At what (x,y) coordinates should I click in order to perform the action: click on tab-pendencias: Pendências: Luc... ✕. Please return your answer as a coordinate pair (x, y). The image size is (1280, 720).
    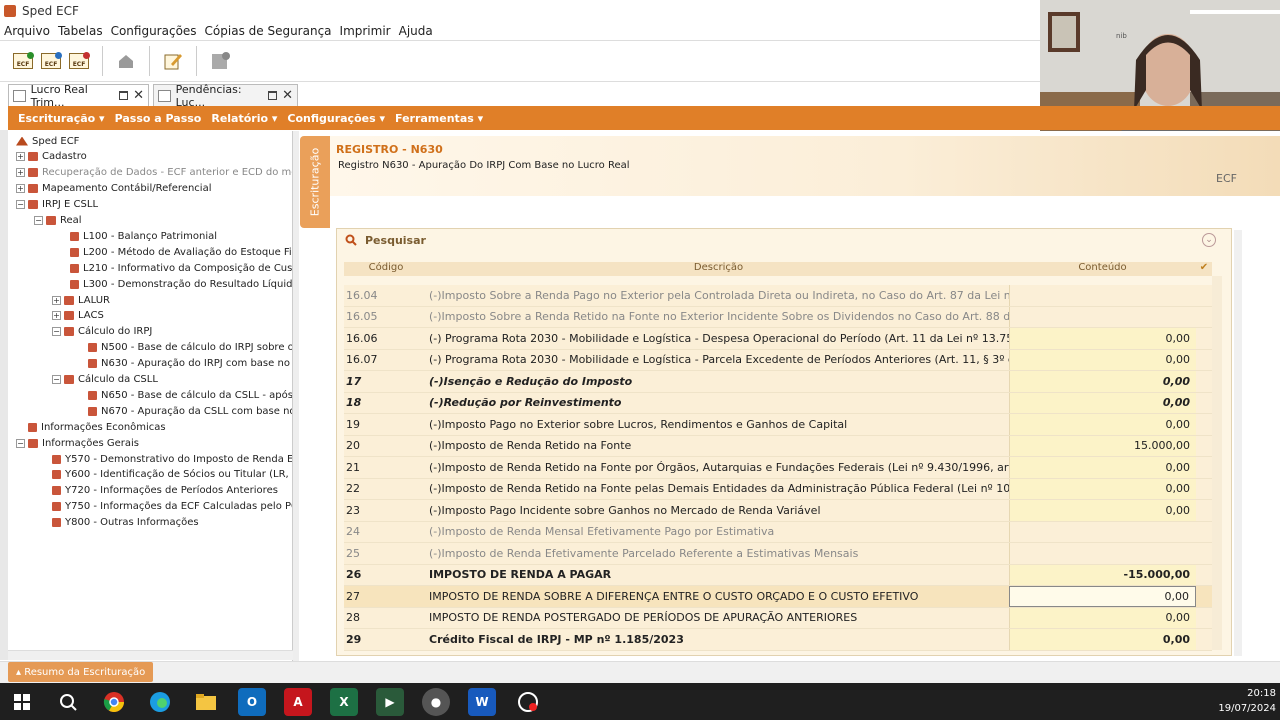
    Looking at the image, I should click on (225, 96).